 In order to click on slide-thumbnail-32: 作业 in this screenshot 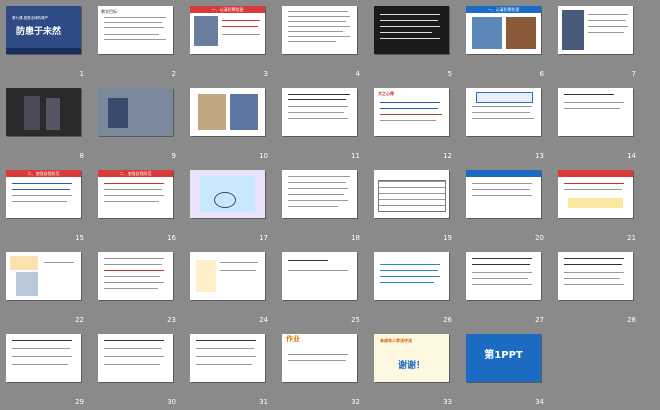, I will do `click(319, 358)`.